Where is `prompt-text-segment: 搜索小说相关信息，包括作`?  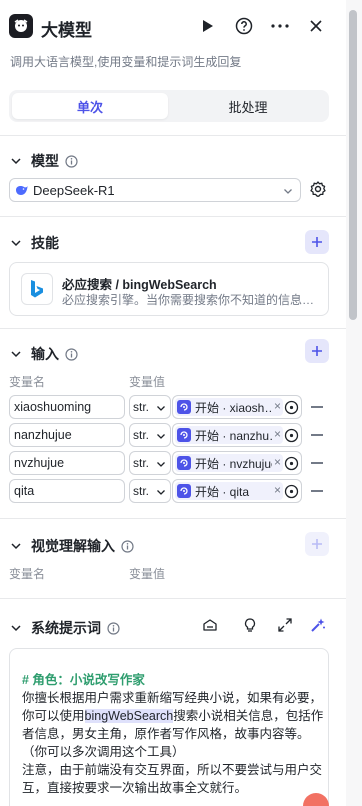
prompt-text-segment: 搜索小说相关信息，包括作 is located at coordinates (248, 716).